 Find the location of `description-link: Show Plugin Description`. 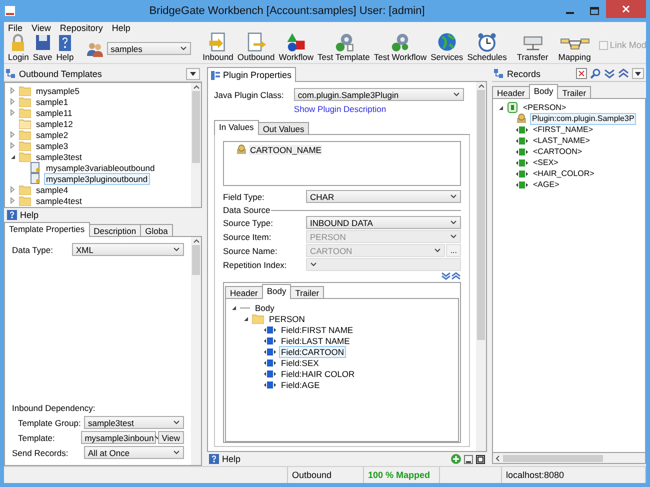

description-link: Show Plugin Description is located at coordinates (379, 109).